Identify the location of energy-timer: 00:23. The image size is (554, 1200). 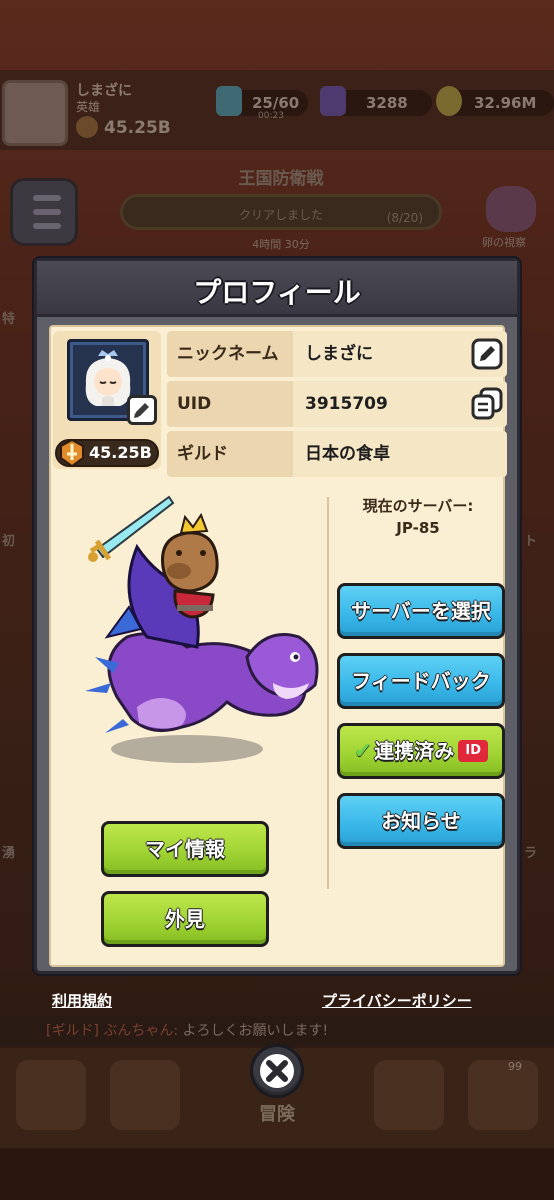
(271, 116).